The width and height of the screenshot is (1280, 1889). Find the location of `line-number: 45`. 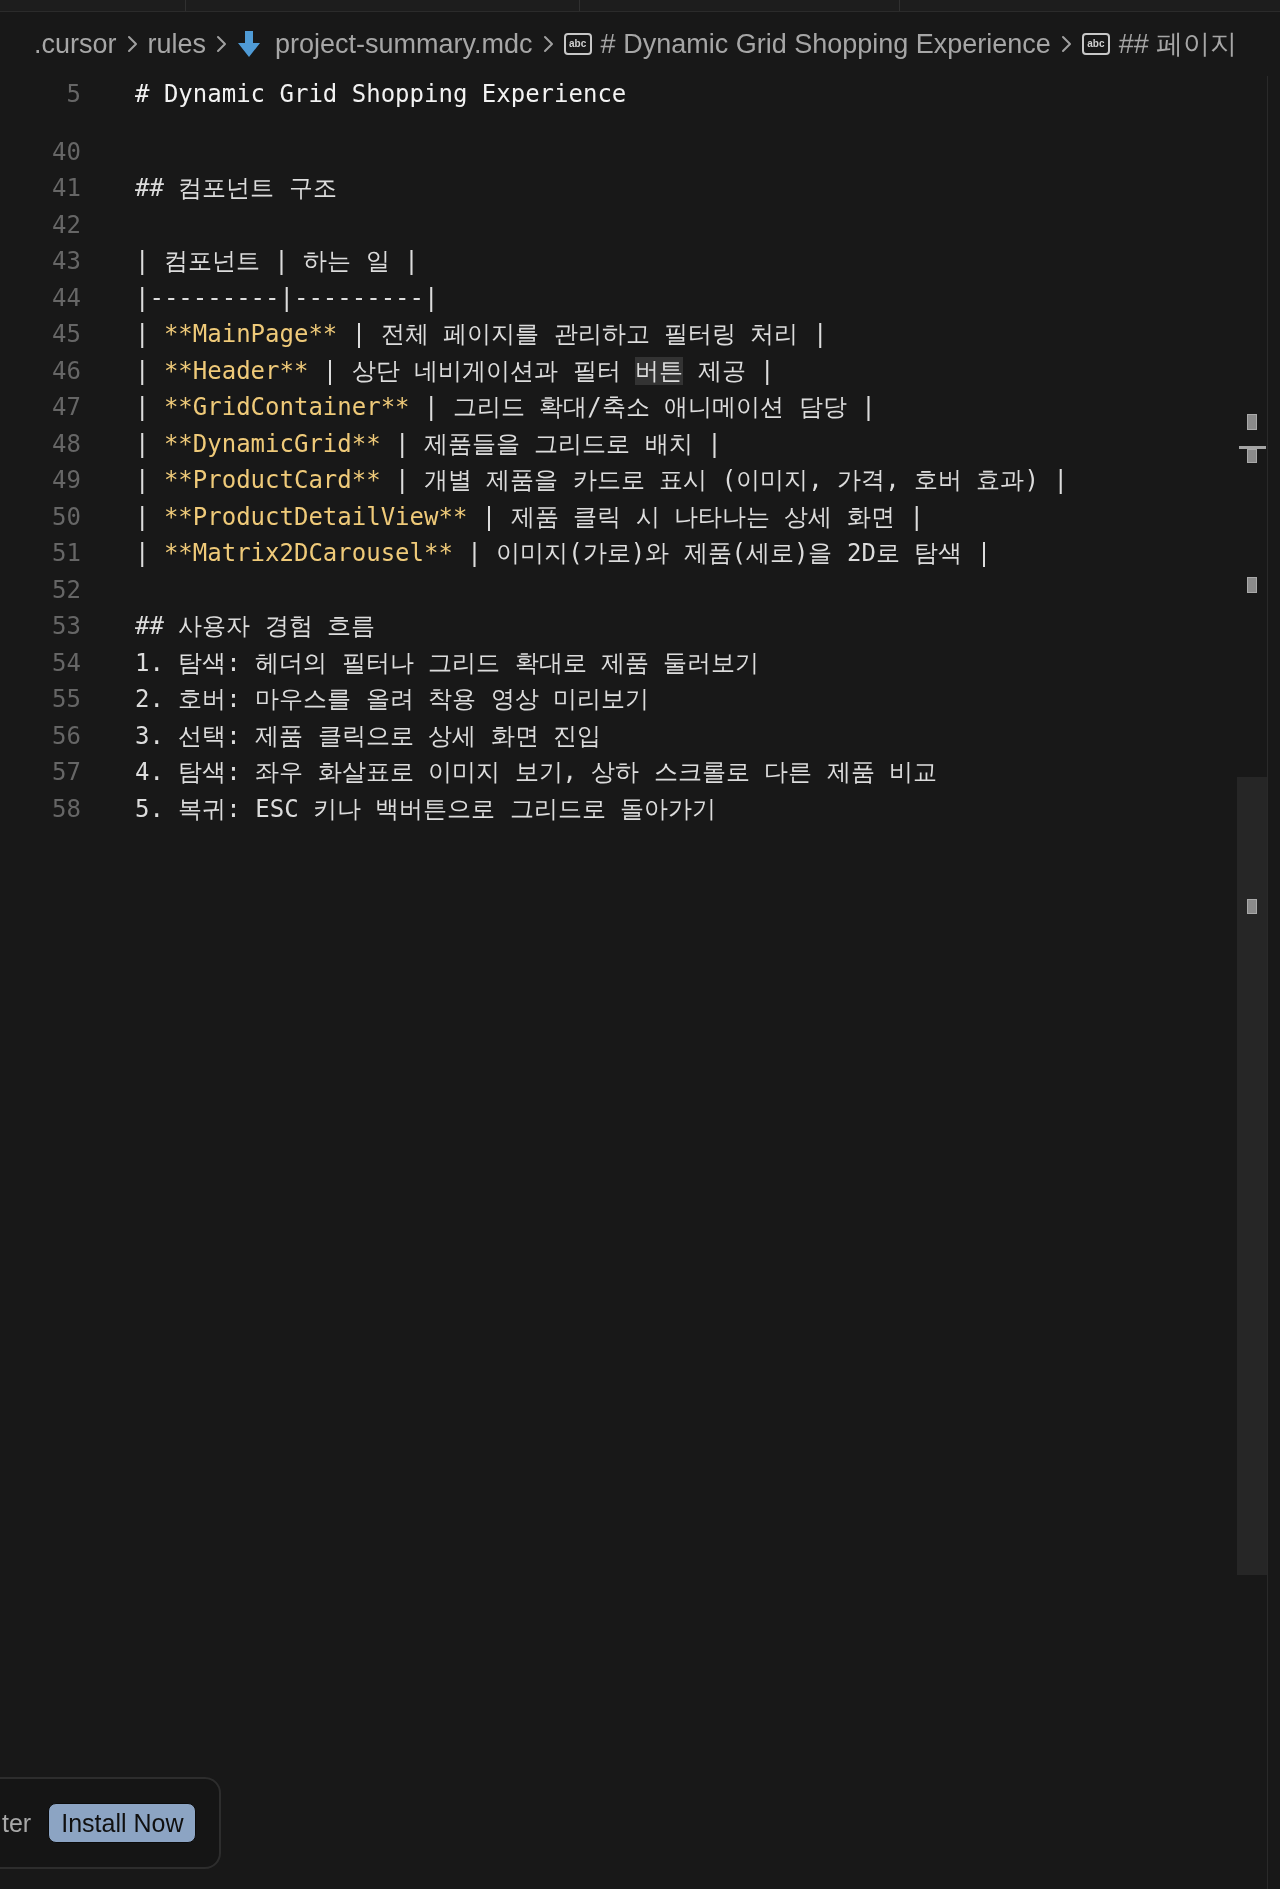

line-number: 45 is located at coordinates (66, 334).